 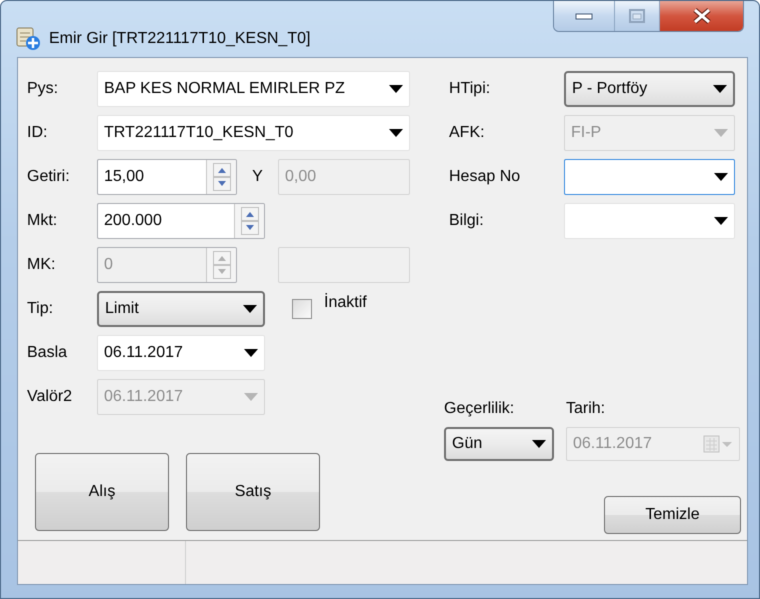 What do you see at coordinates (253, 89) in the screenshot?
I see `combo-box: BAP KES NORMAL EMIRLER PZ` at bounding box center [253, 89].